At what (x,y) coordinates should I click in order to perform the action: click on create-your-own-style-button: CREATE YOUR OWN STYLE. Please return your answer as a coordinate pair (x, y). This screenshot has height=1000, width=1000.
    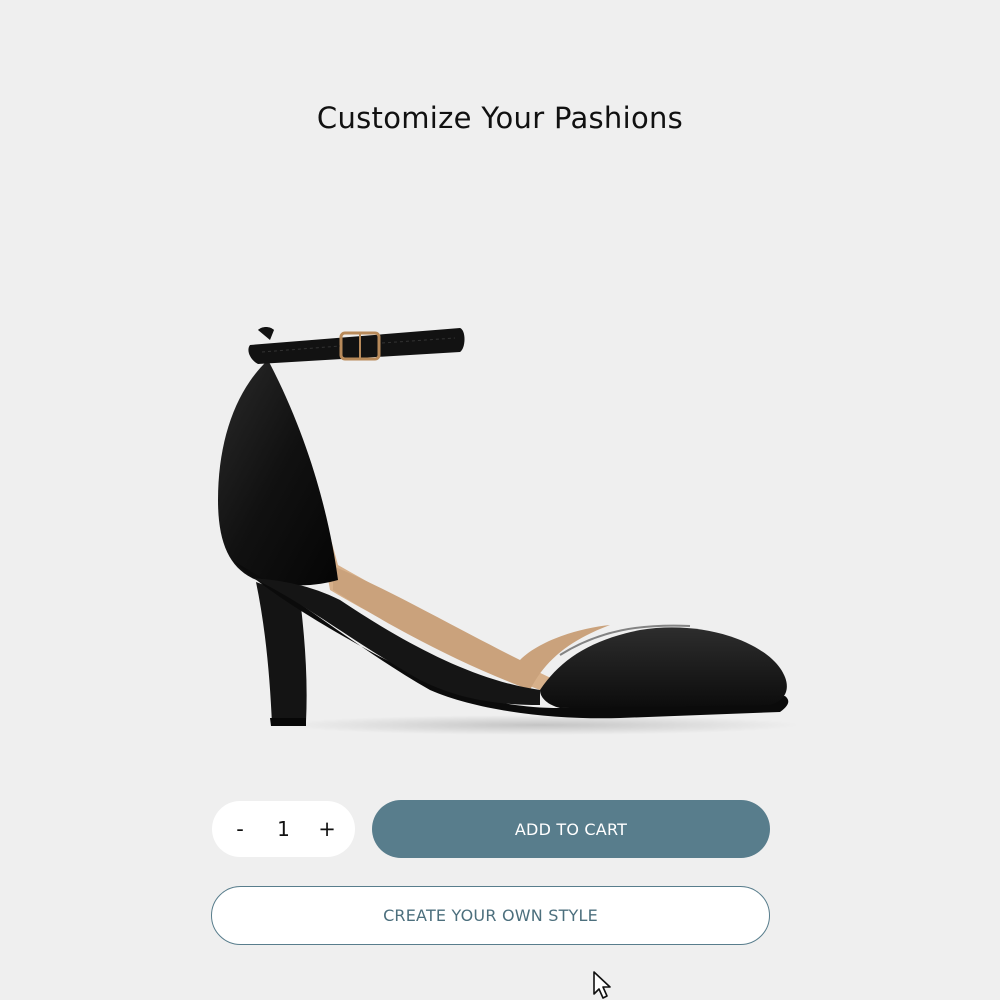
    Looking at the image, I should click on (490, 915).